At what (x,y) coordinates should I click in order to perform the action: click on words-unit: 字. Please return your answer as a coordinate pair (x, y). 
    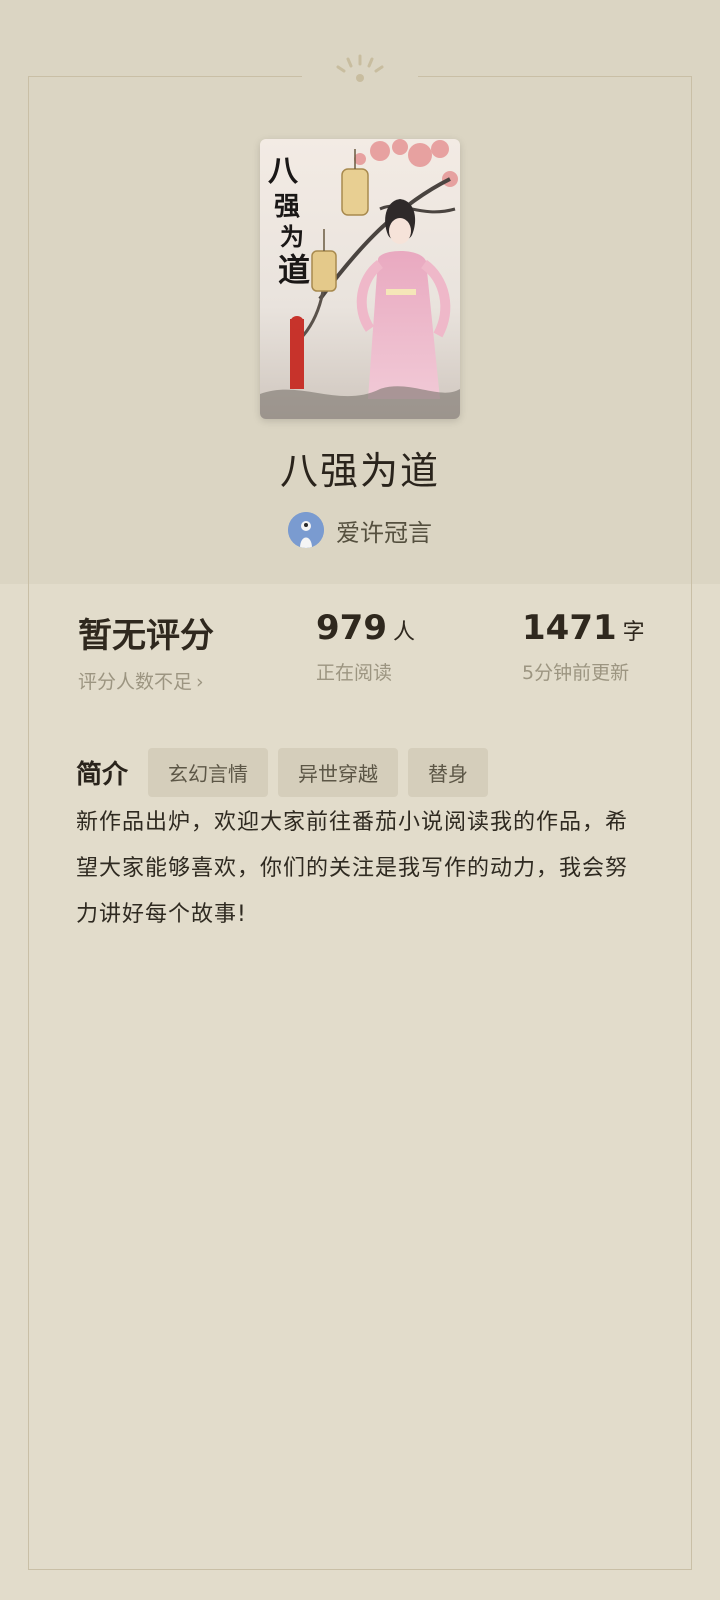
    Looking at the image, I should click on (633, 632).